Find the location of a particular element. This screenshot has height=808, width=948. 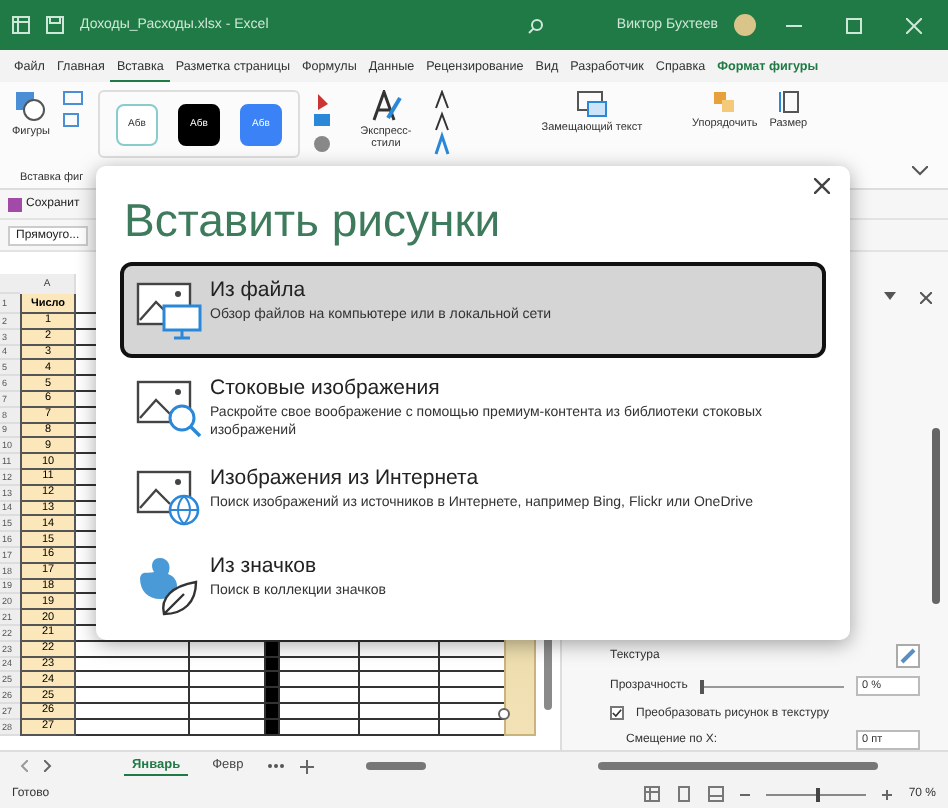

text-box-icon is located at coordinates (73, 110).